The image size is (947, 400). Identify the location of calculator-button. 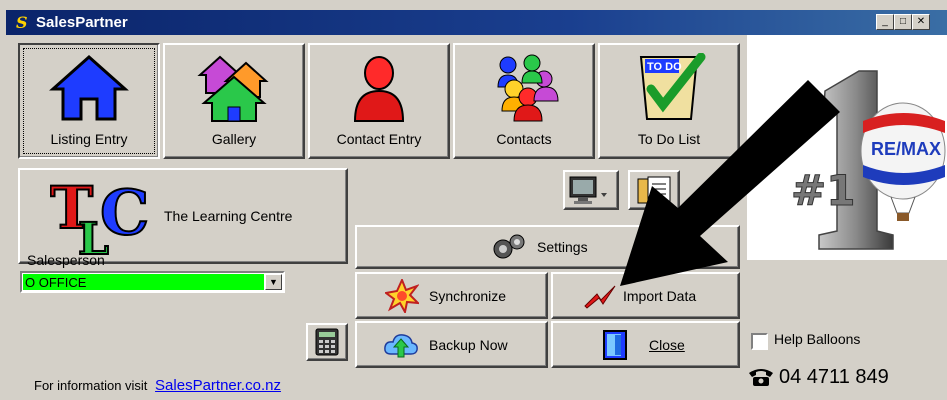
(327, 342).